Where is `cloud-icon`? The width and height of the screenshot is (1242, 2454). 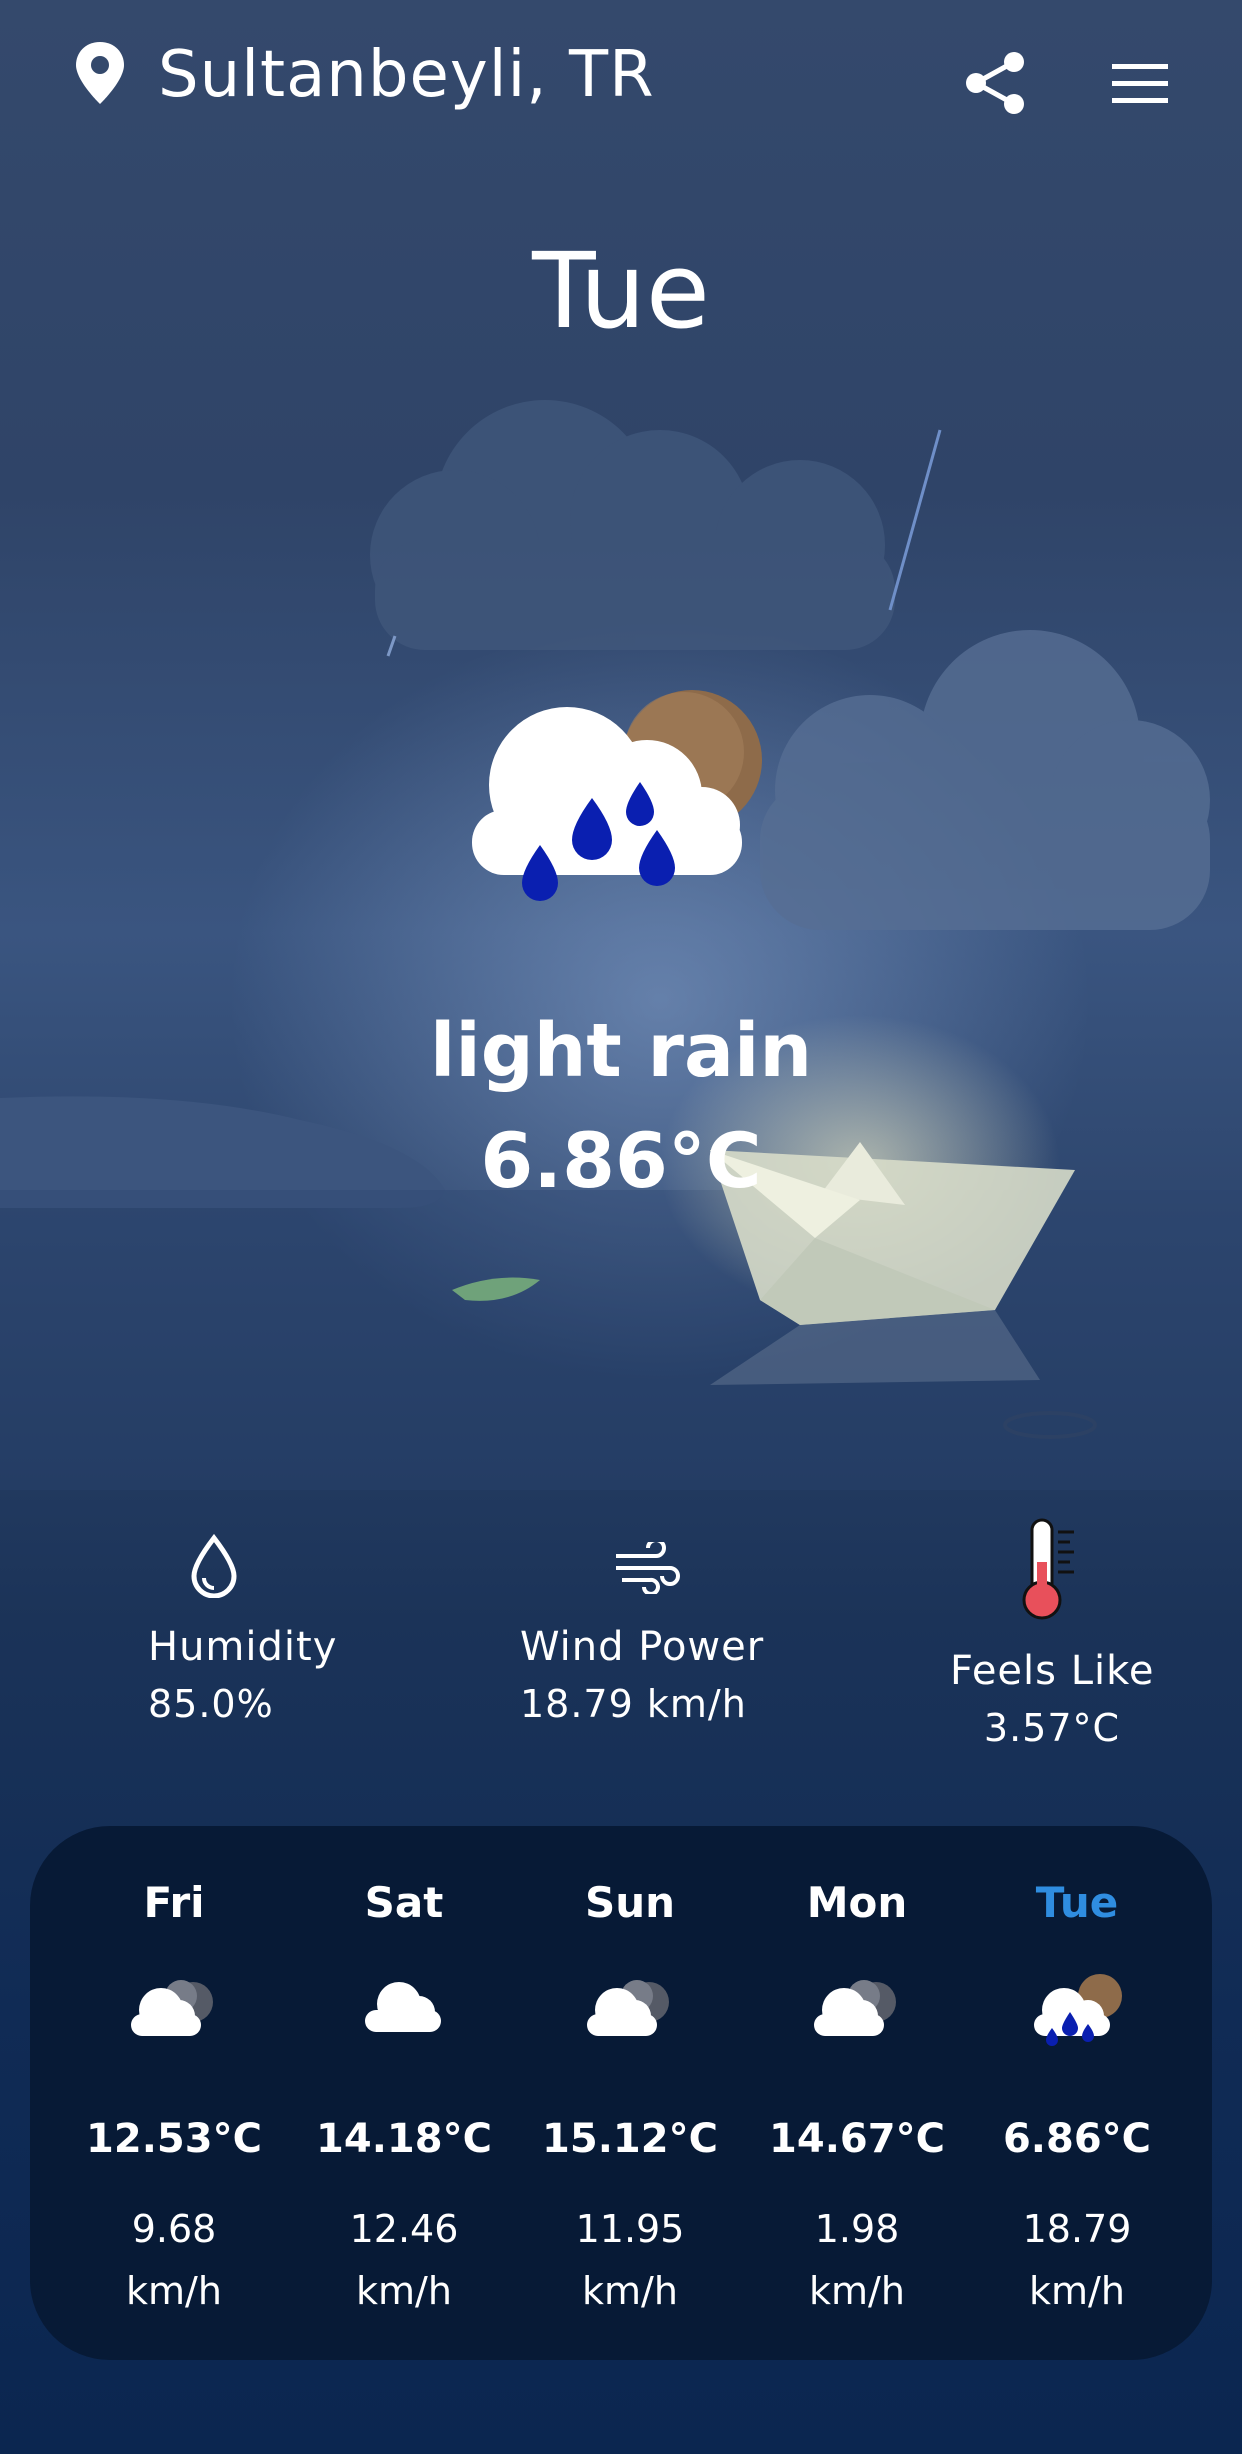
cloud-icon is located at coordinates (404, 2008).